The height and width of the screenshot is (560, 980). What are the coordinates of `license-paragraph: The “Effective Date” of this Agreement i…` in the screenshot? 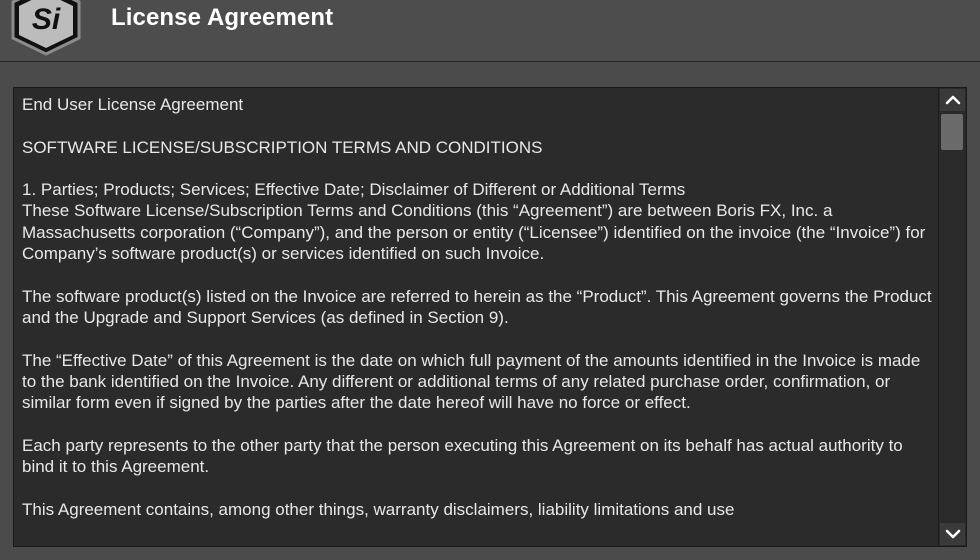 It's located at (471, 381).